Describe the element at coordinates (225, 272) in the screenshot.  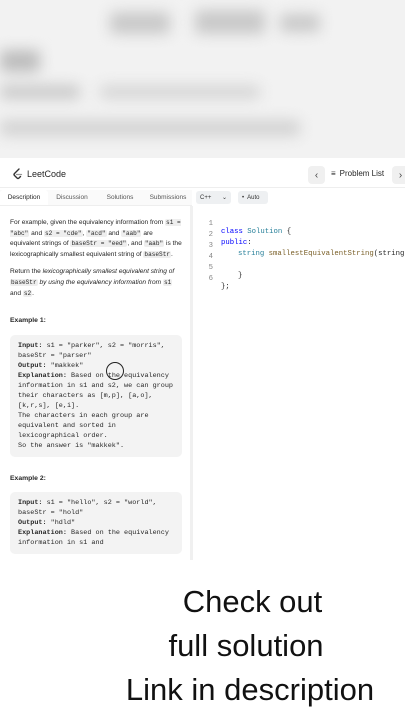
I see `code-line: 5 }` at that location.